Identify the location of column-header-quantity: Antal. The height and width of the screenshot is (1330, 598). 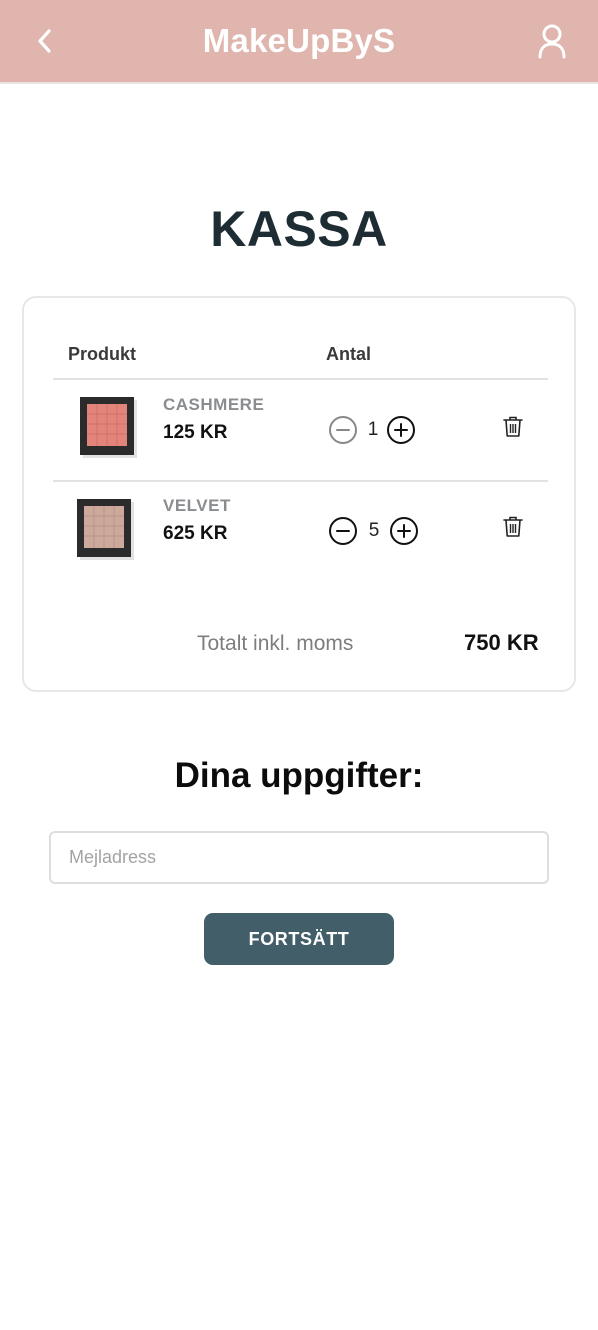
(348, 354).